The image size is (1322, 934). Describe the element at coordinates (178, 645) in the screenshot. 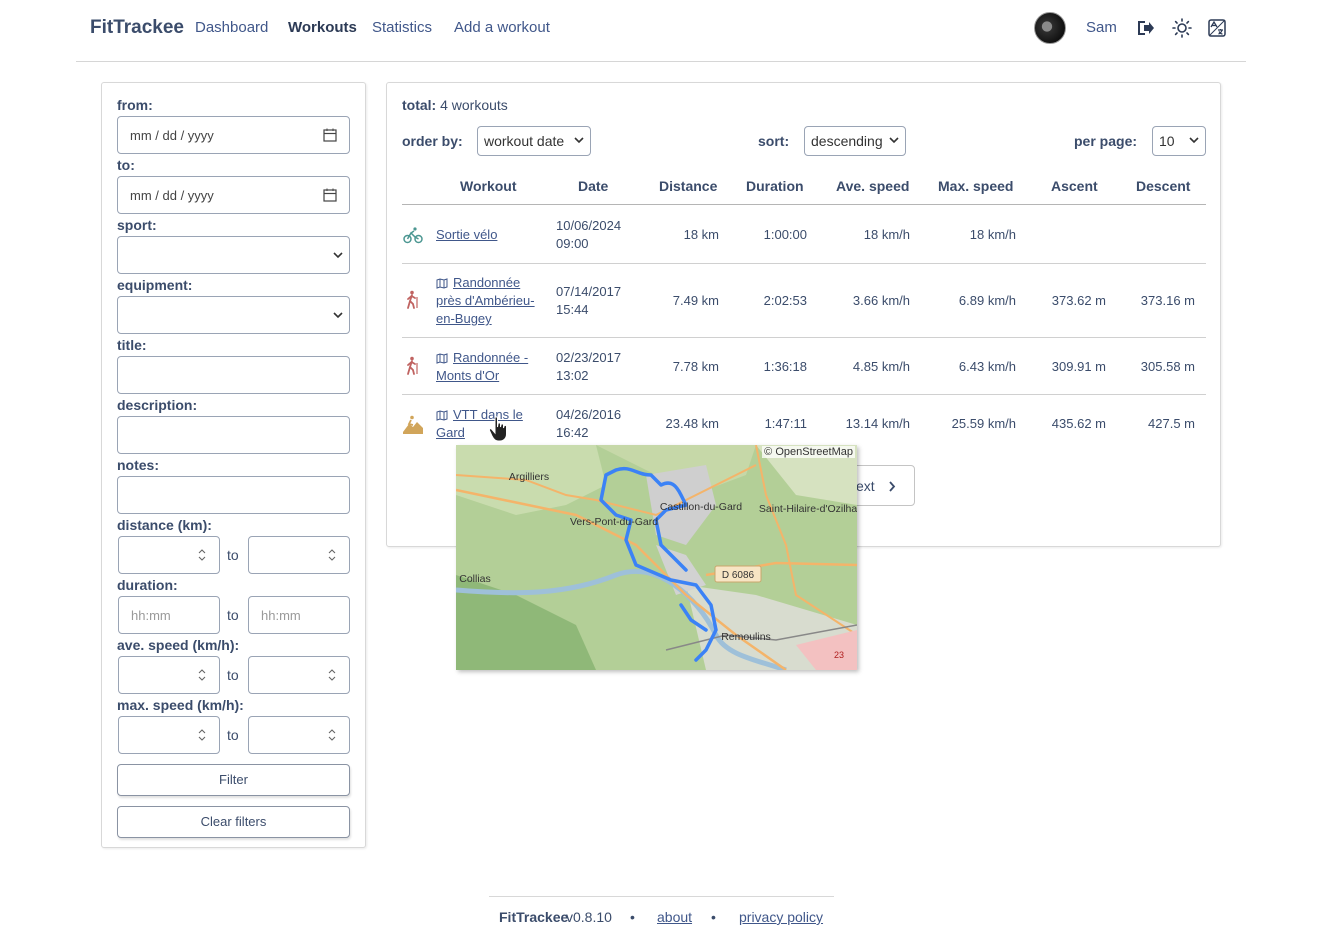

I see `ave-speed-label: ave. speed (km/h):` at that location.